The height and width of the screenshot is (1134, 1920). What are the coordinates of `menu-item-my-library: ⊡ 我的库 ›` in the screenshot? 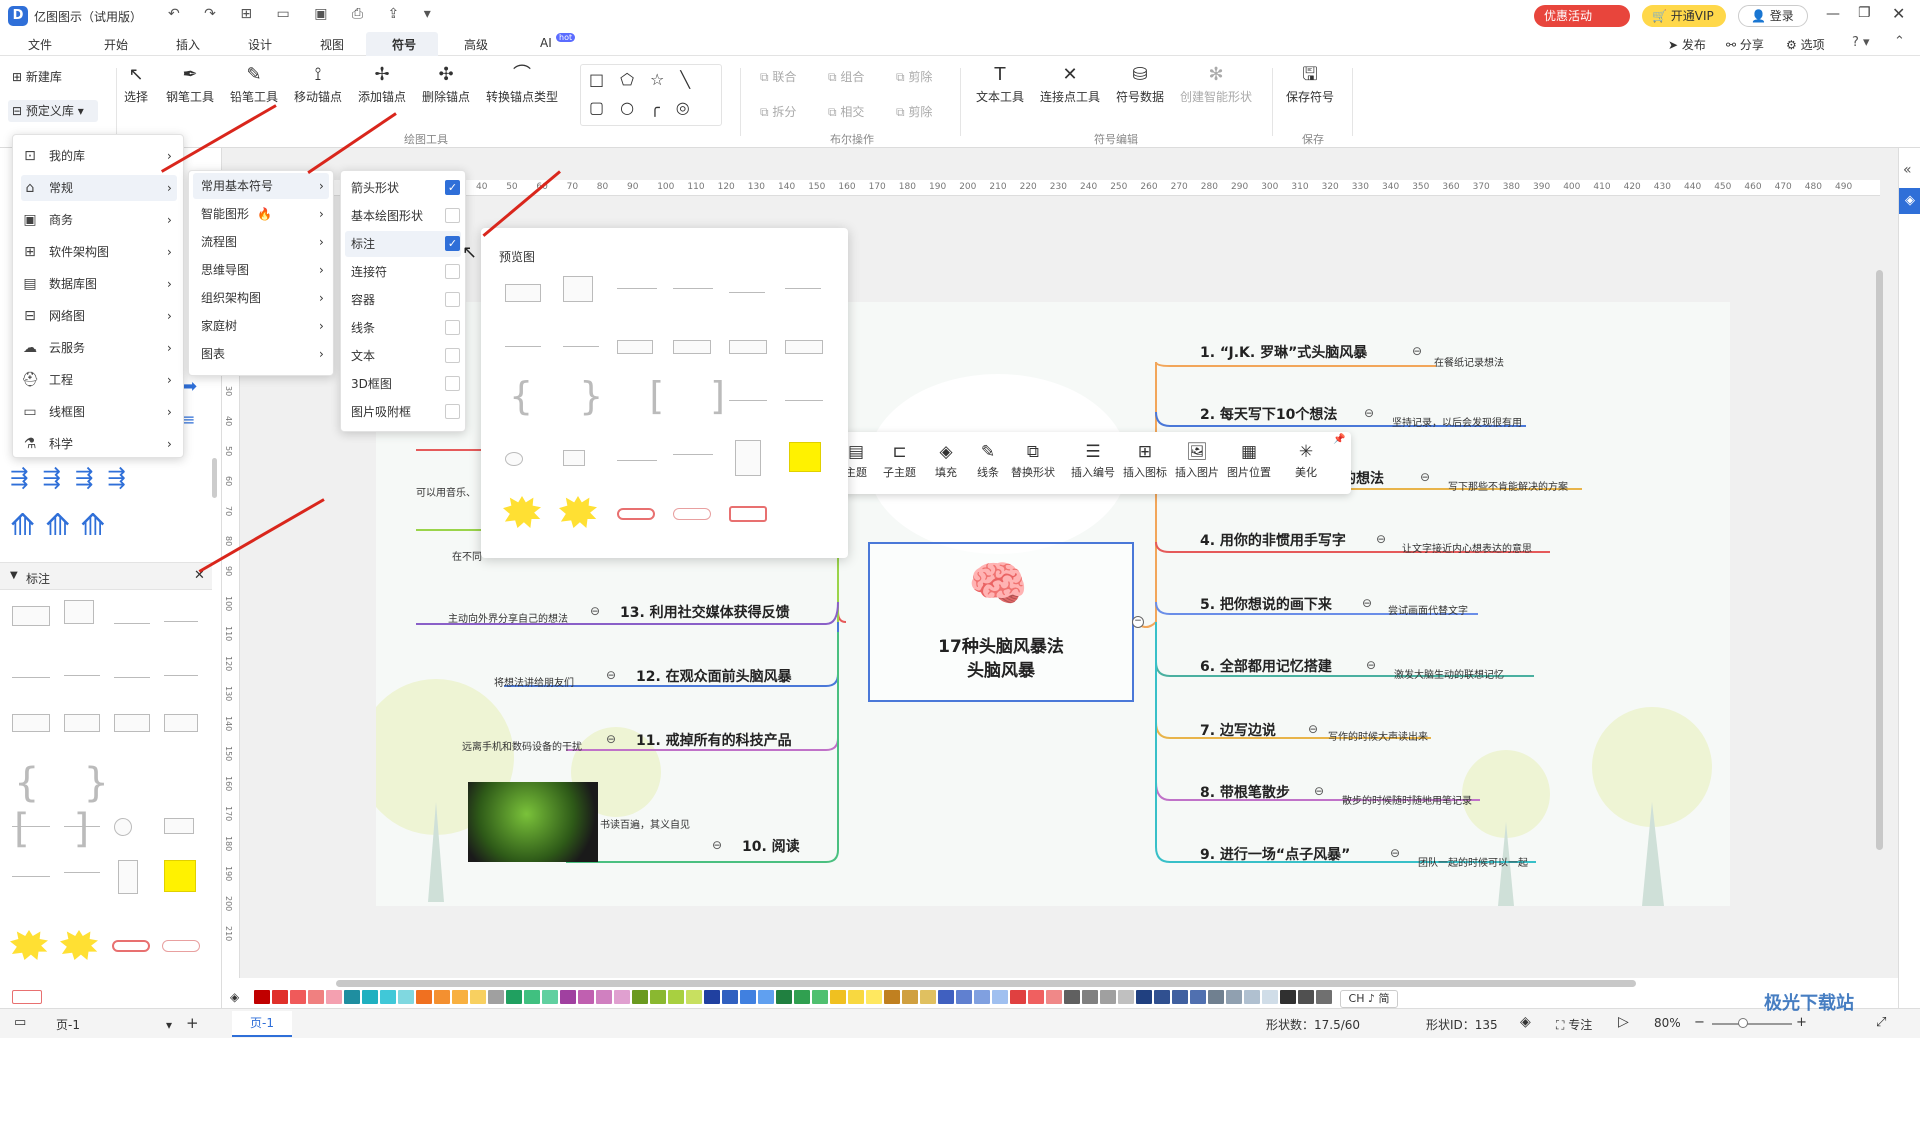 It's located at (99, 156).